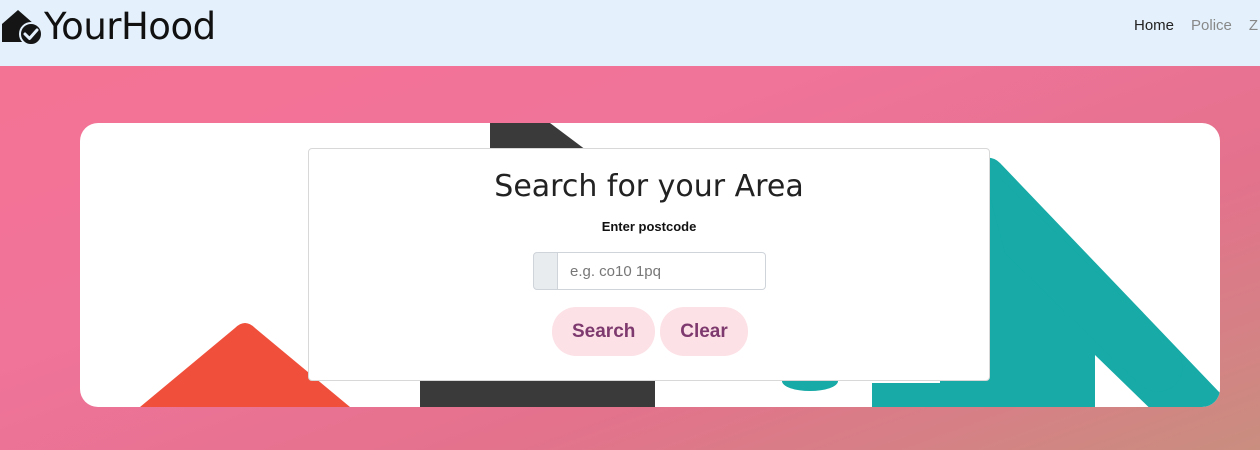  I want to click on nav-link-police: Police, so click(1211, 25).